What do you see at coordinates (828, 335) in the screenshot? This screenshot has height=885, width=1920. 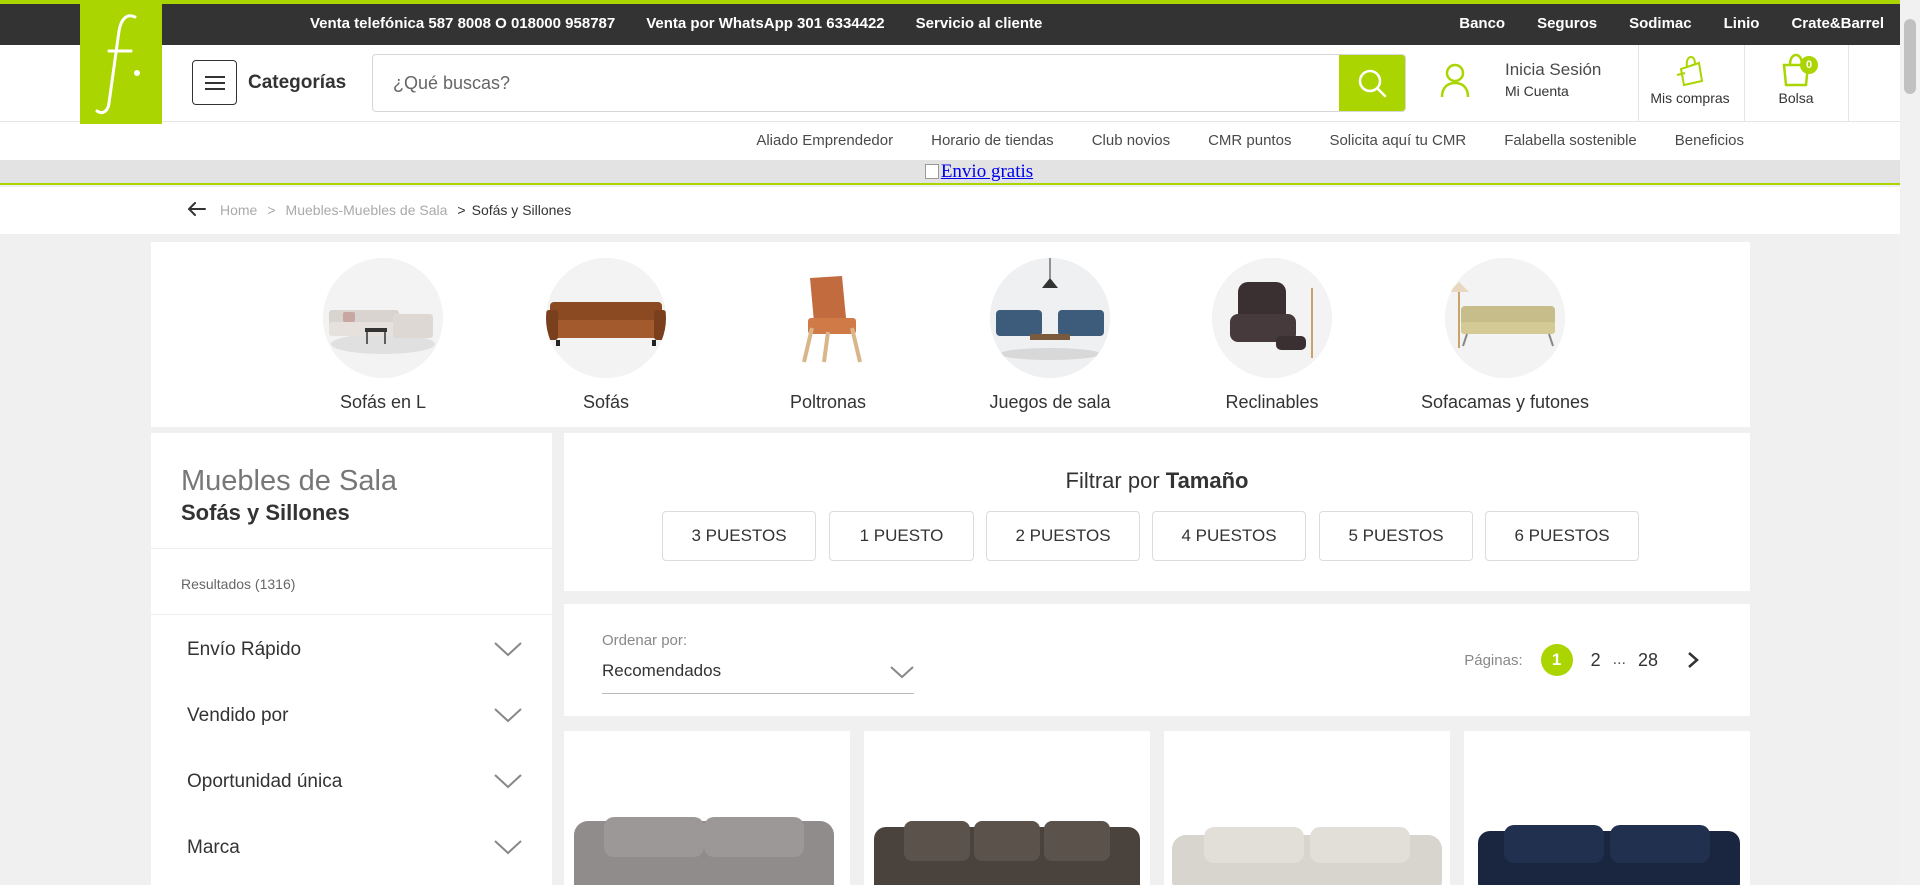 I see `category-poltronas: Poltronas` at bounding box center [828, 335].